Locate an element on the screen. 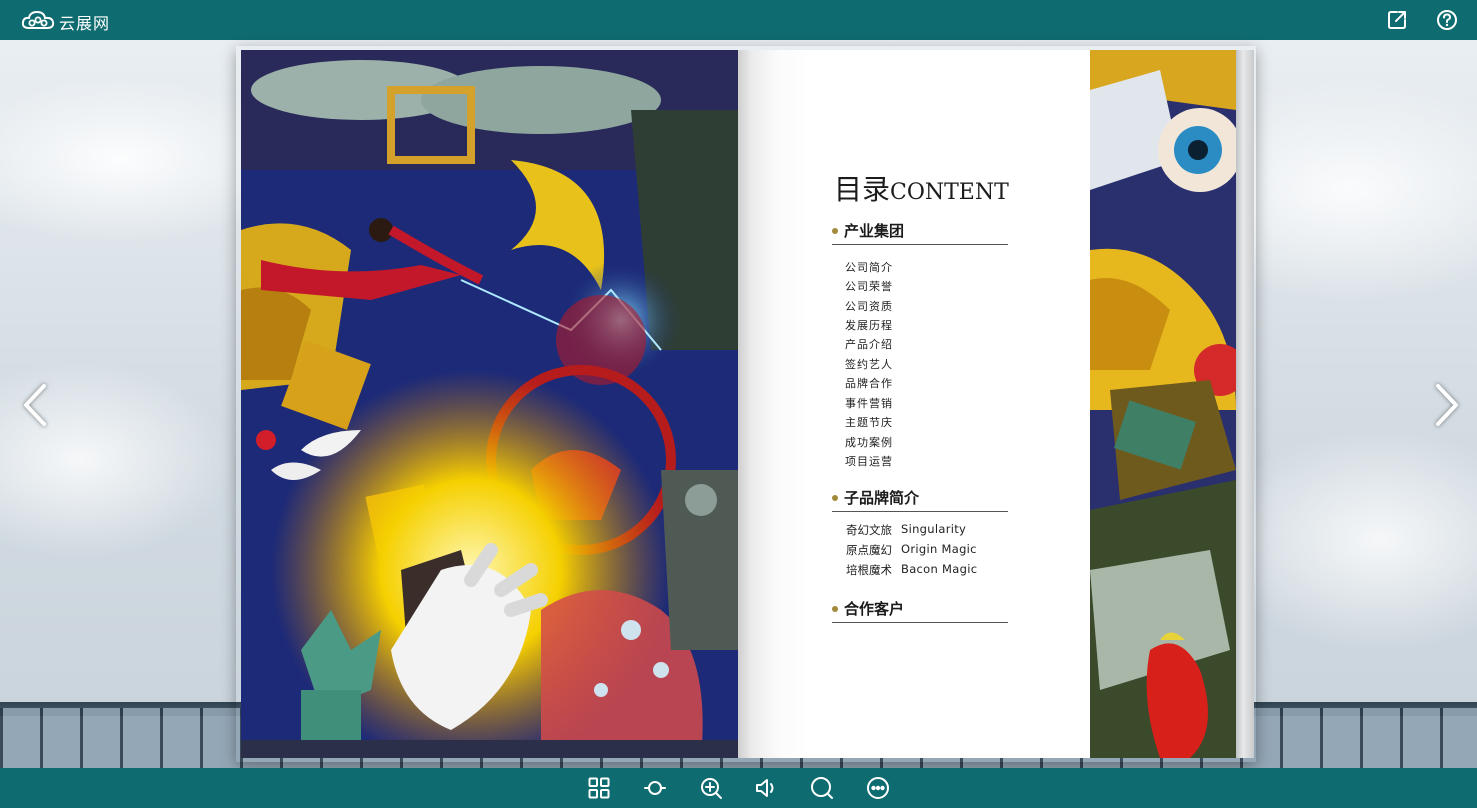  bottom-toolbar is located at coordinates (738, 788).